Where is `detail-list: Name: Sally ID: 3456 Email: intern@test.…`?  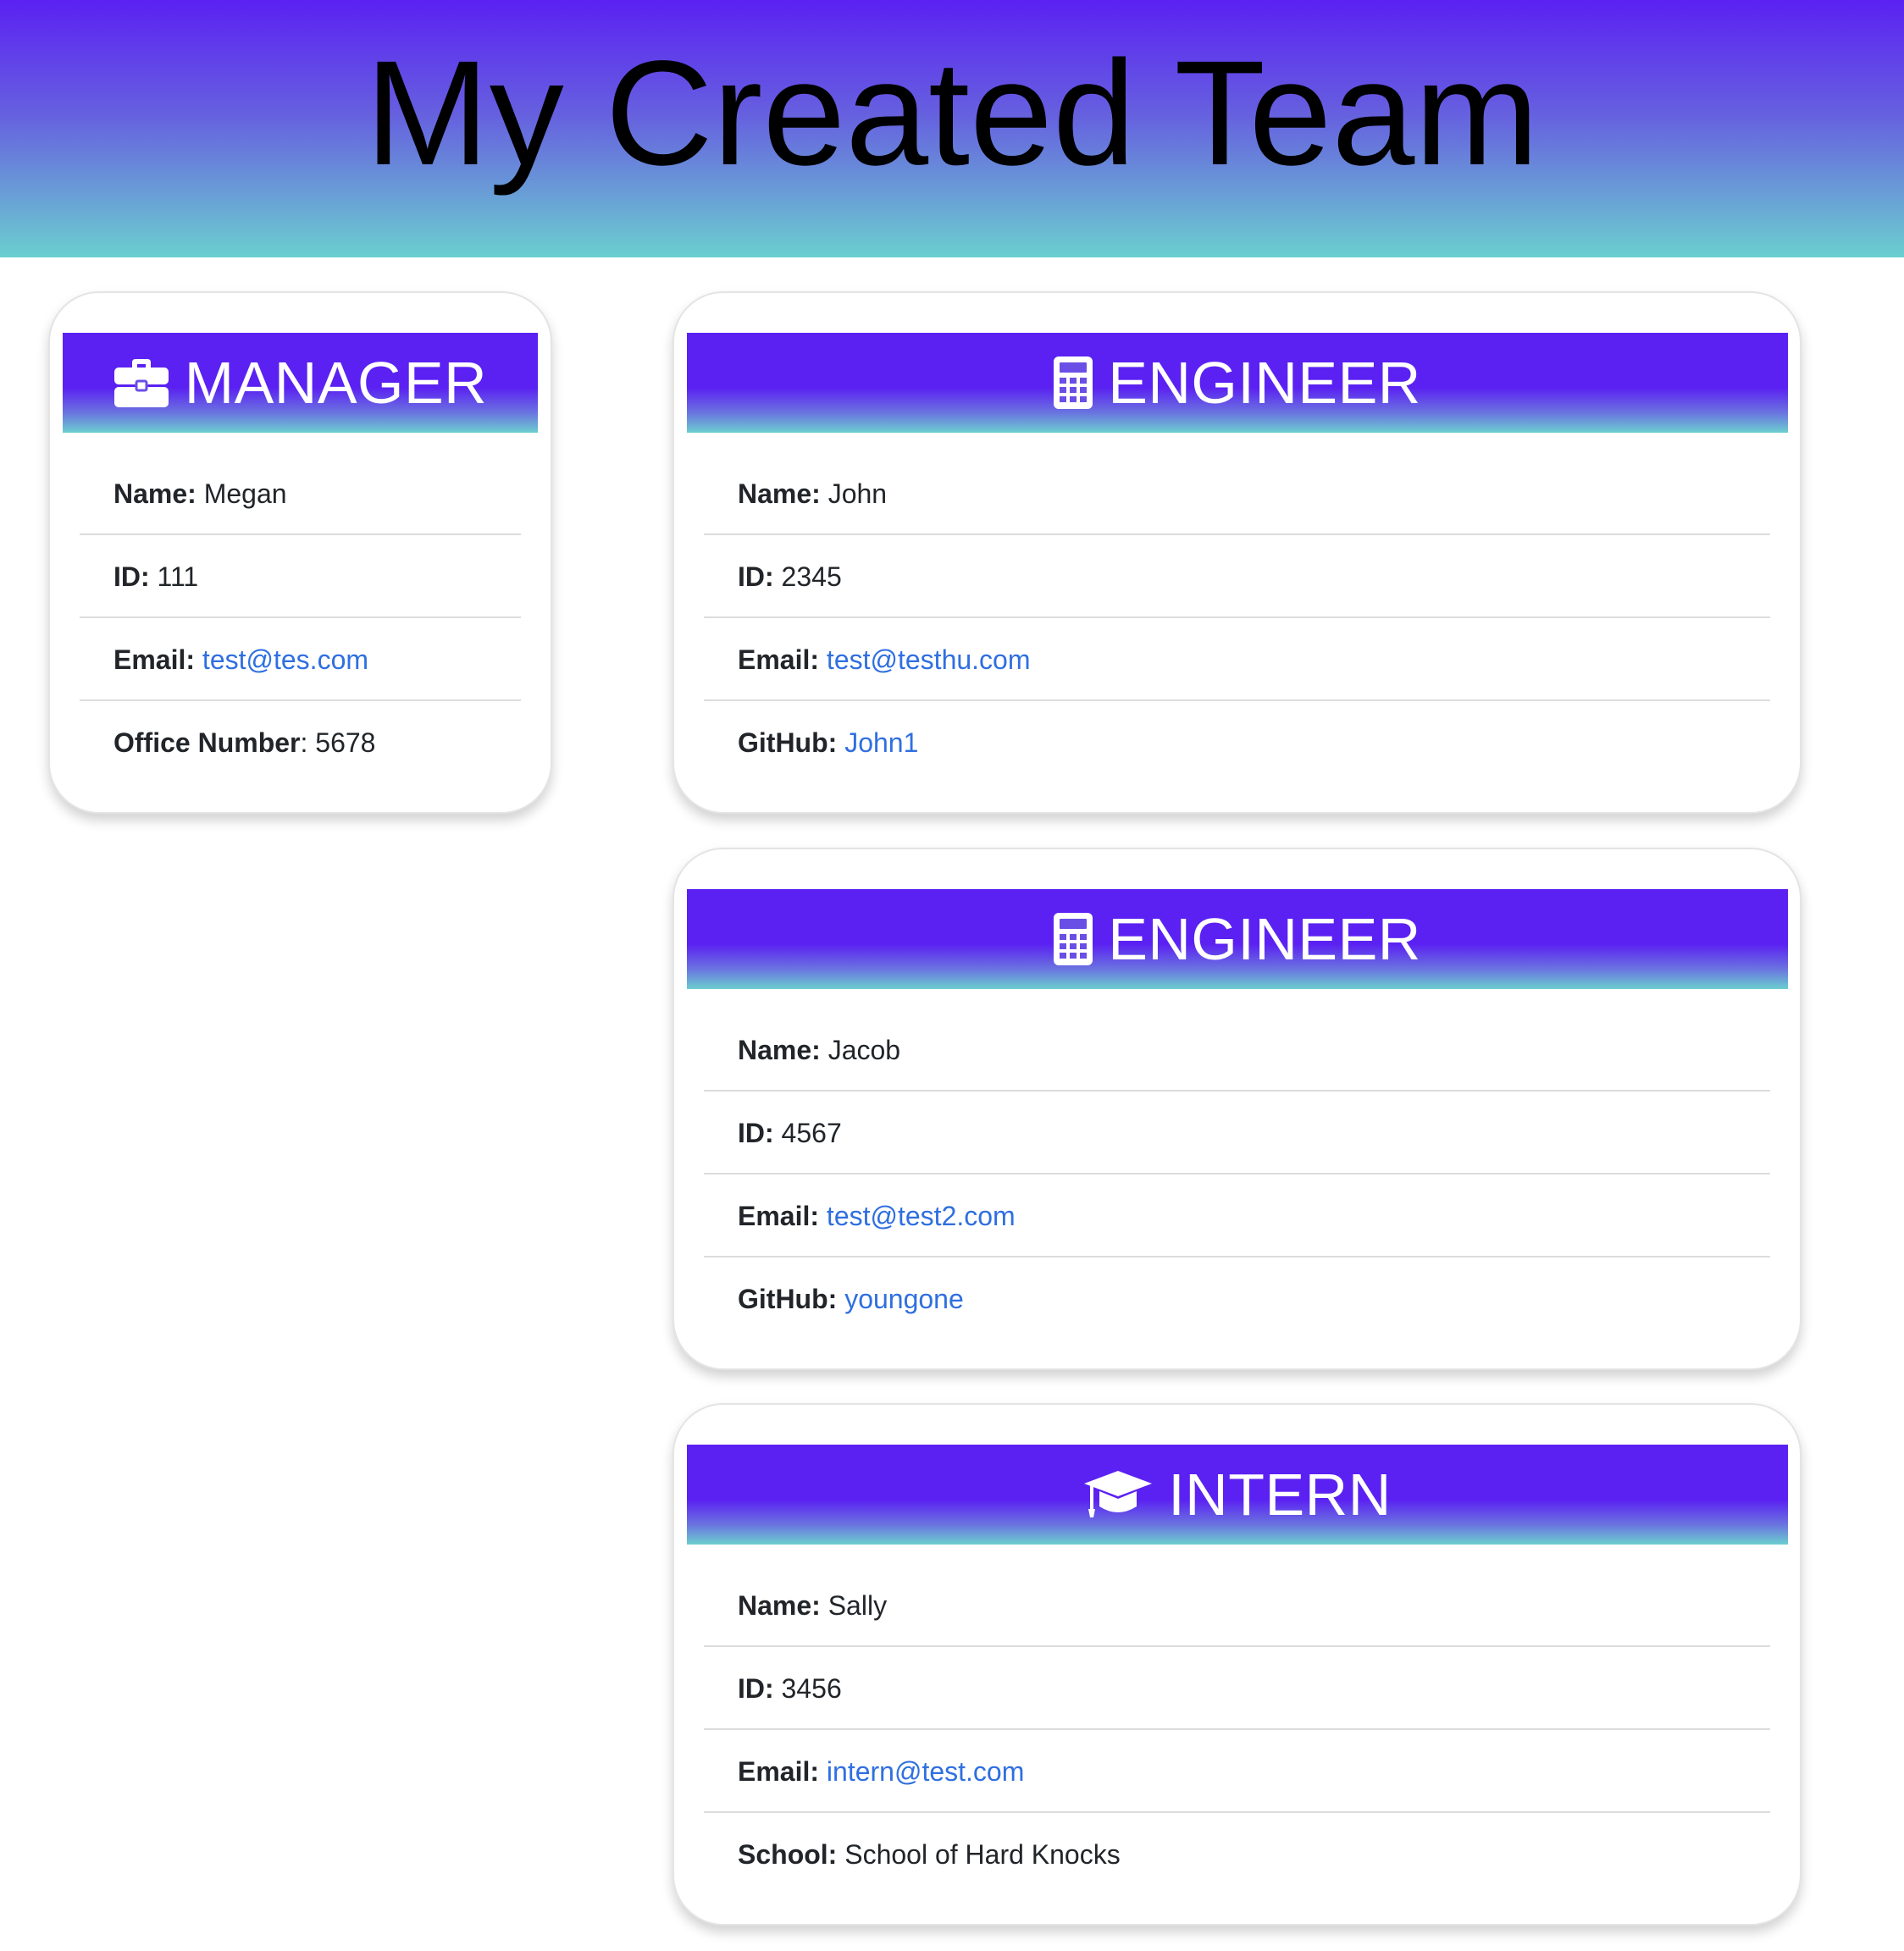
detail-list: Name: Sally ID: 3456 Email: intern@test.… is located at coordinates (1237, 1730).